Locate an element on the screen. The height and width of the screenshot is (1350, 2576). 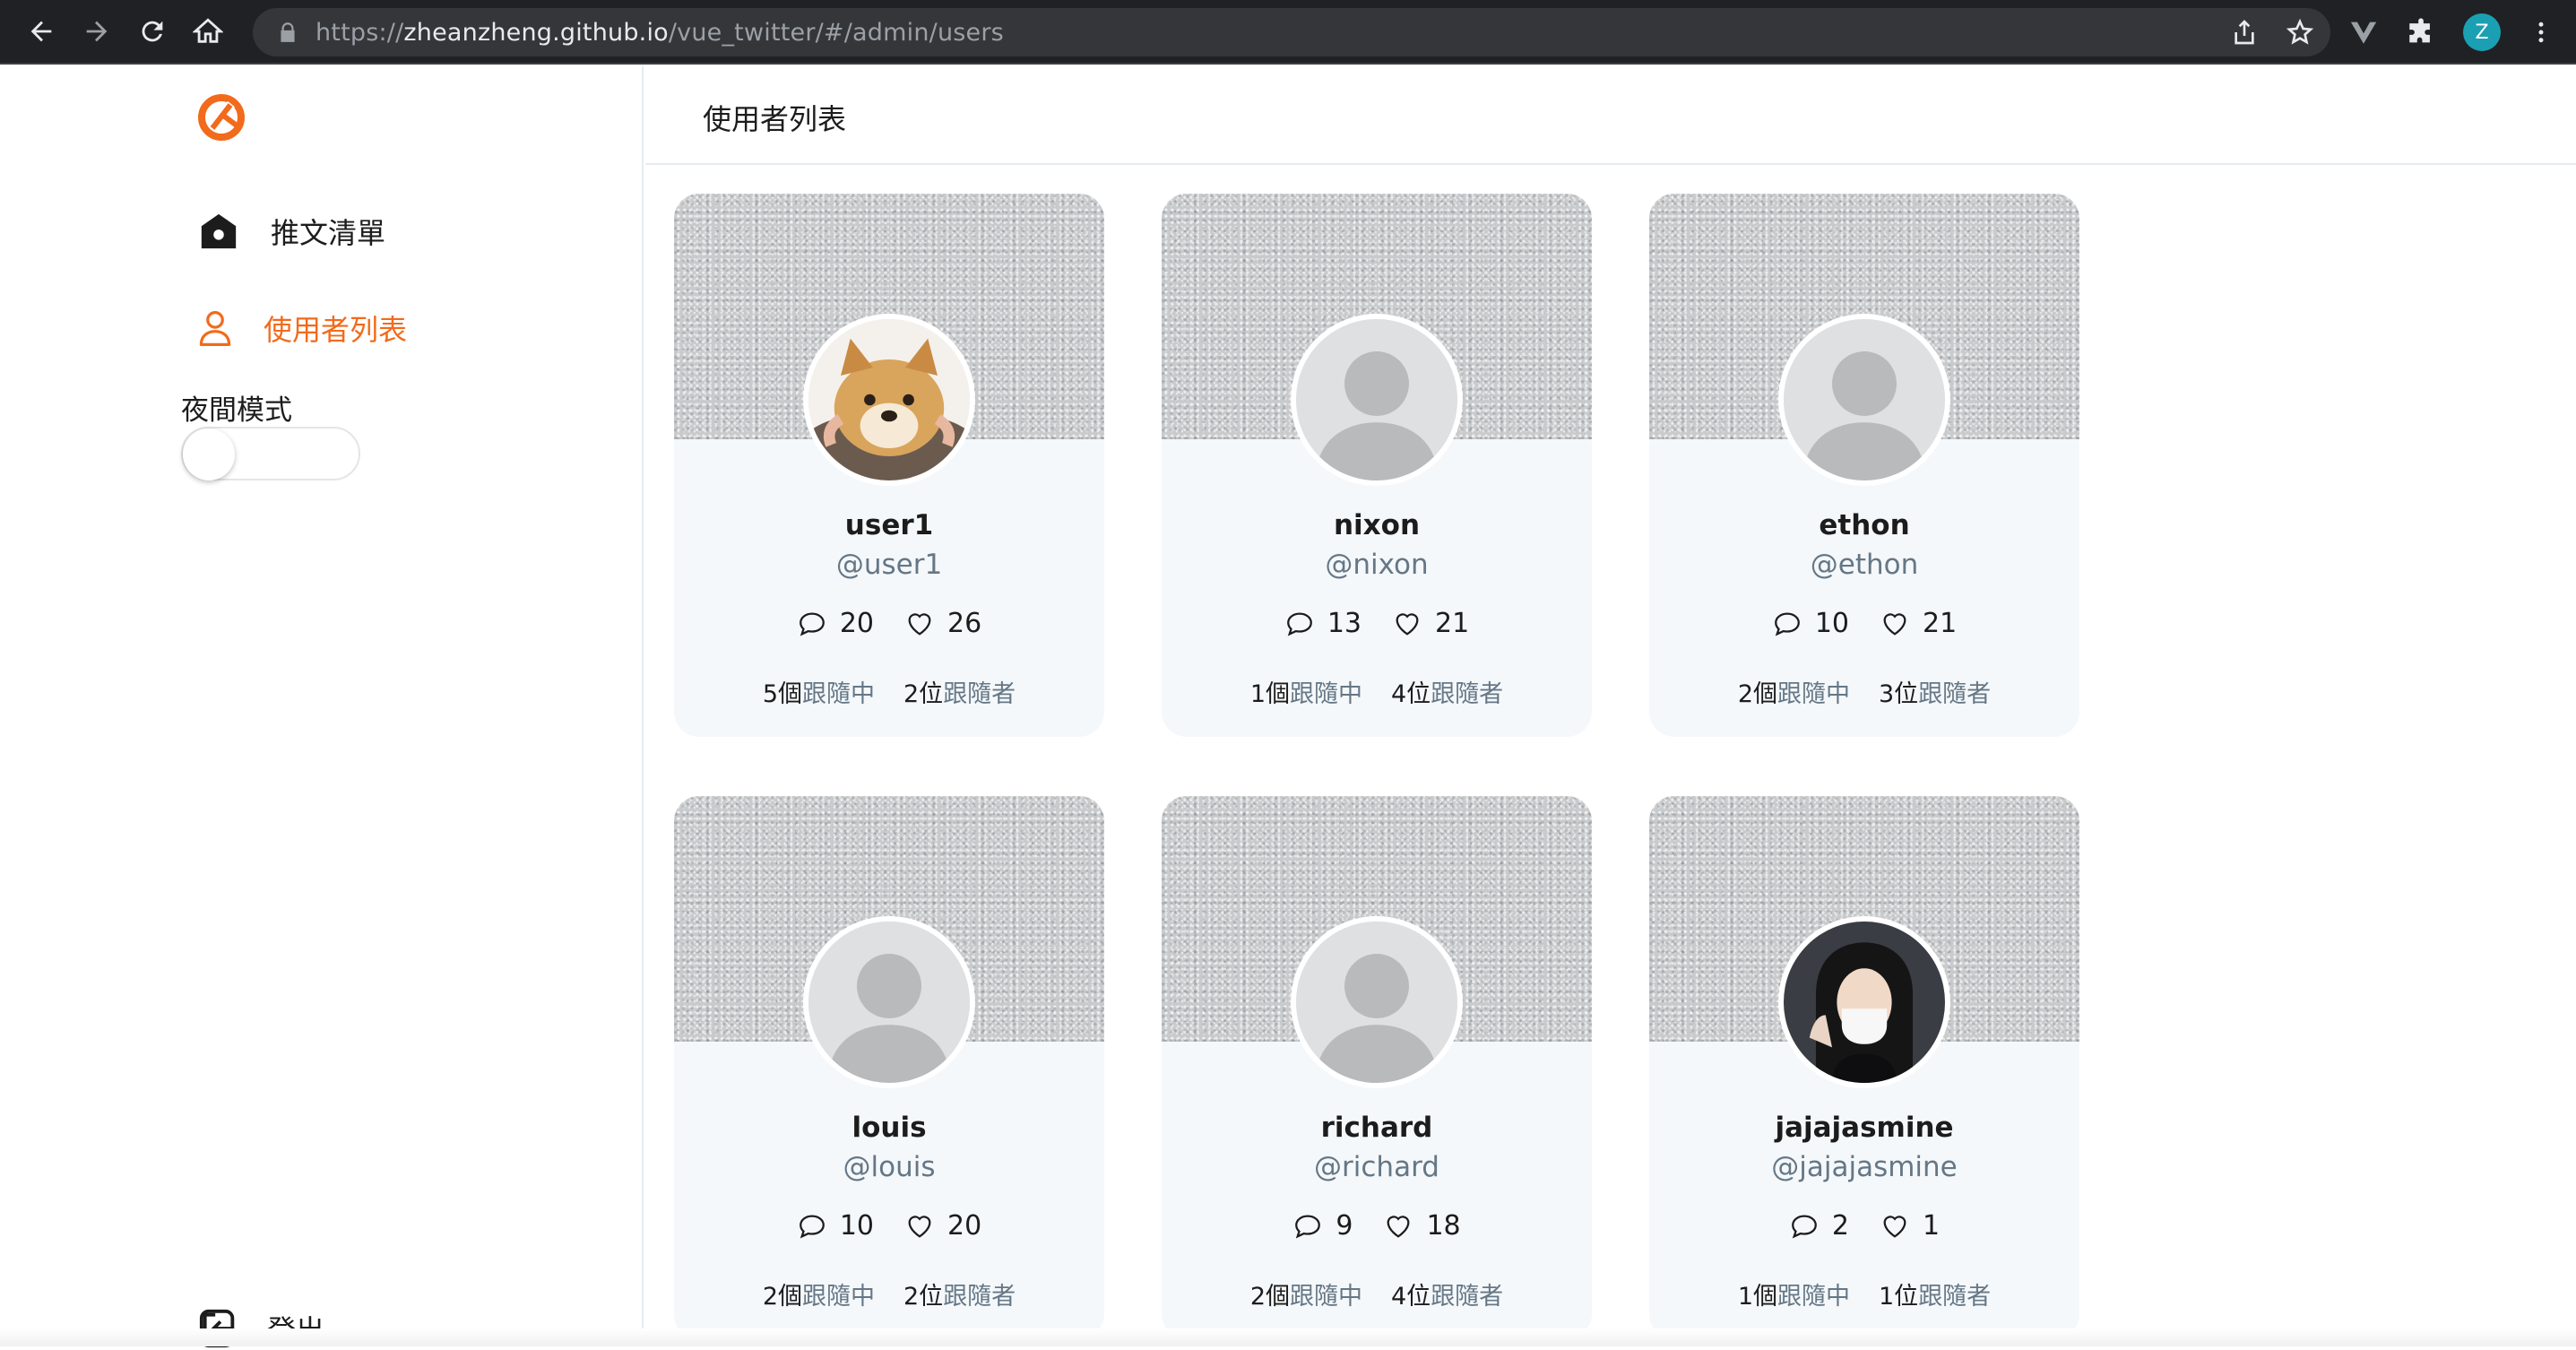
reply-count-value: 13 is located at coordinates (1344, 623).